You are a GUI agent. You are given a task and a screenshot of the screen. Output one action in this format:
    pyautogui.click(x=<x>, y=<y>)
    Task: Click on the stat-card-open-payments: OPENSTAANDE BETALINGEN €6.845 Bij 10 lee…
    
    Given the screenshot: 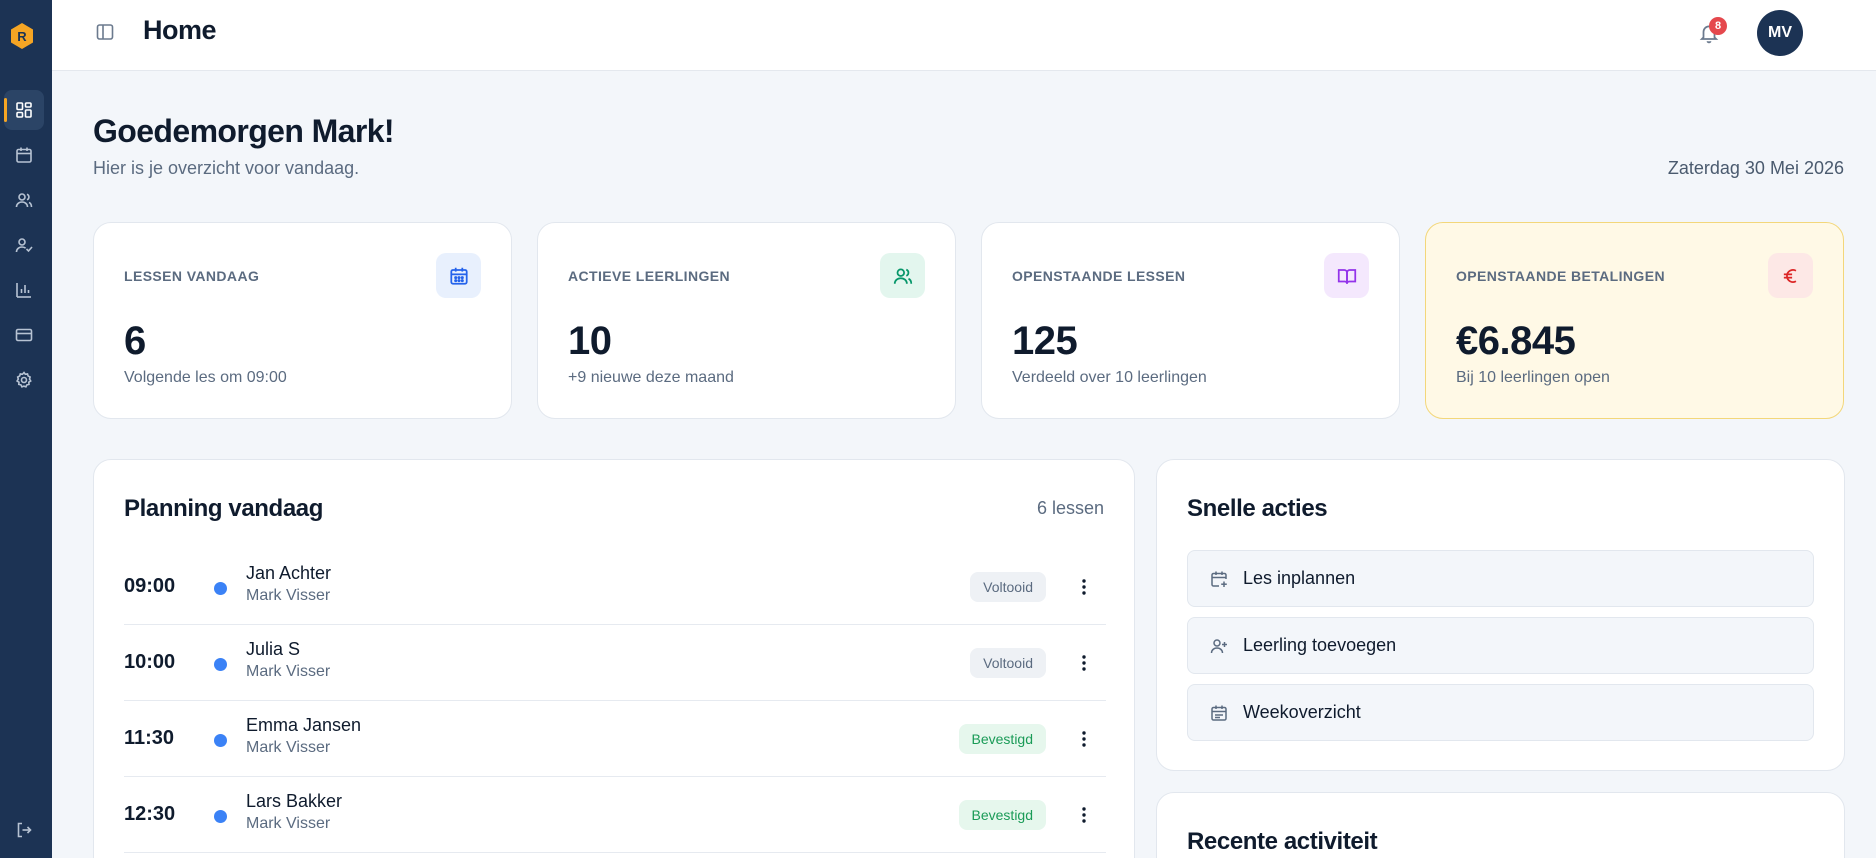 What is the action you would take?
    pyautogui.click(x=1634, y=320)
    